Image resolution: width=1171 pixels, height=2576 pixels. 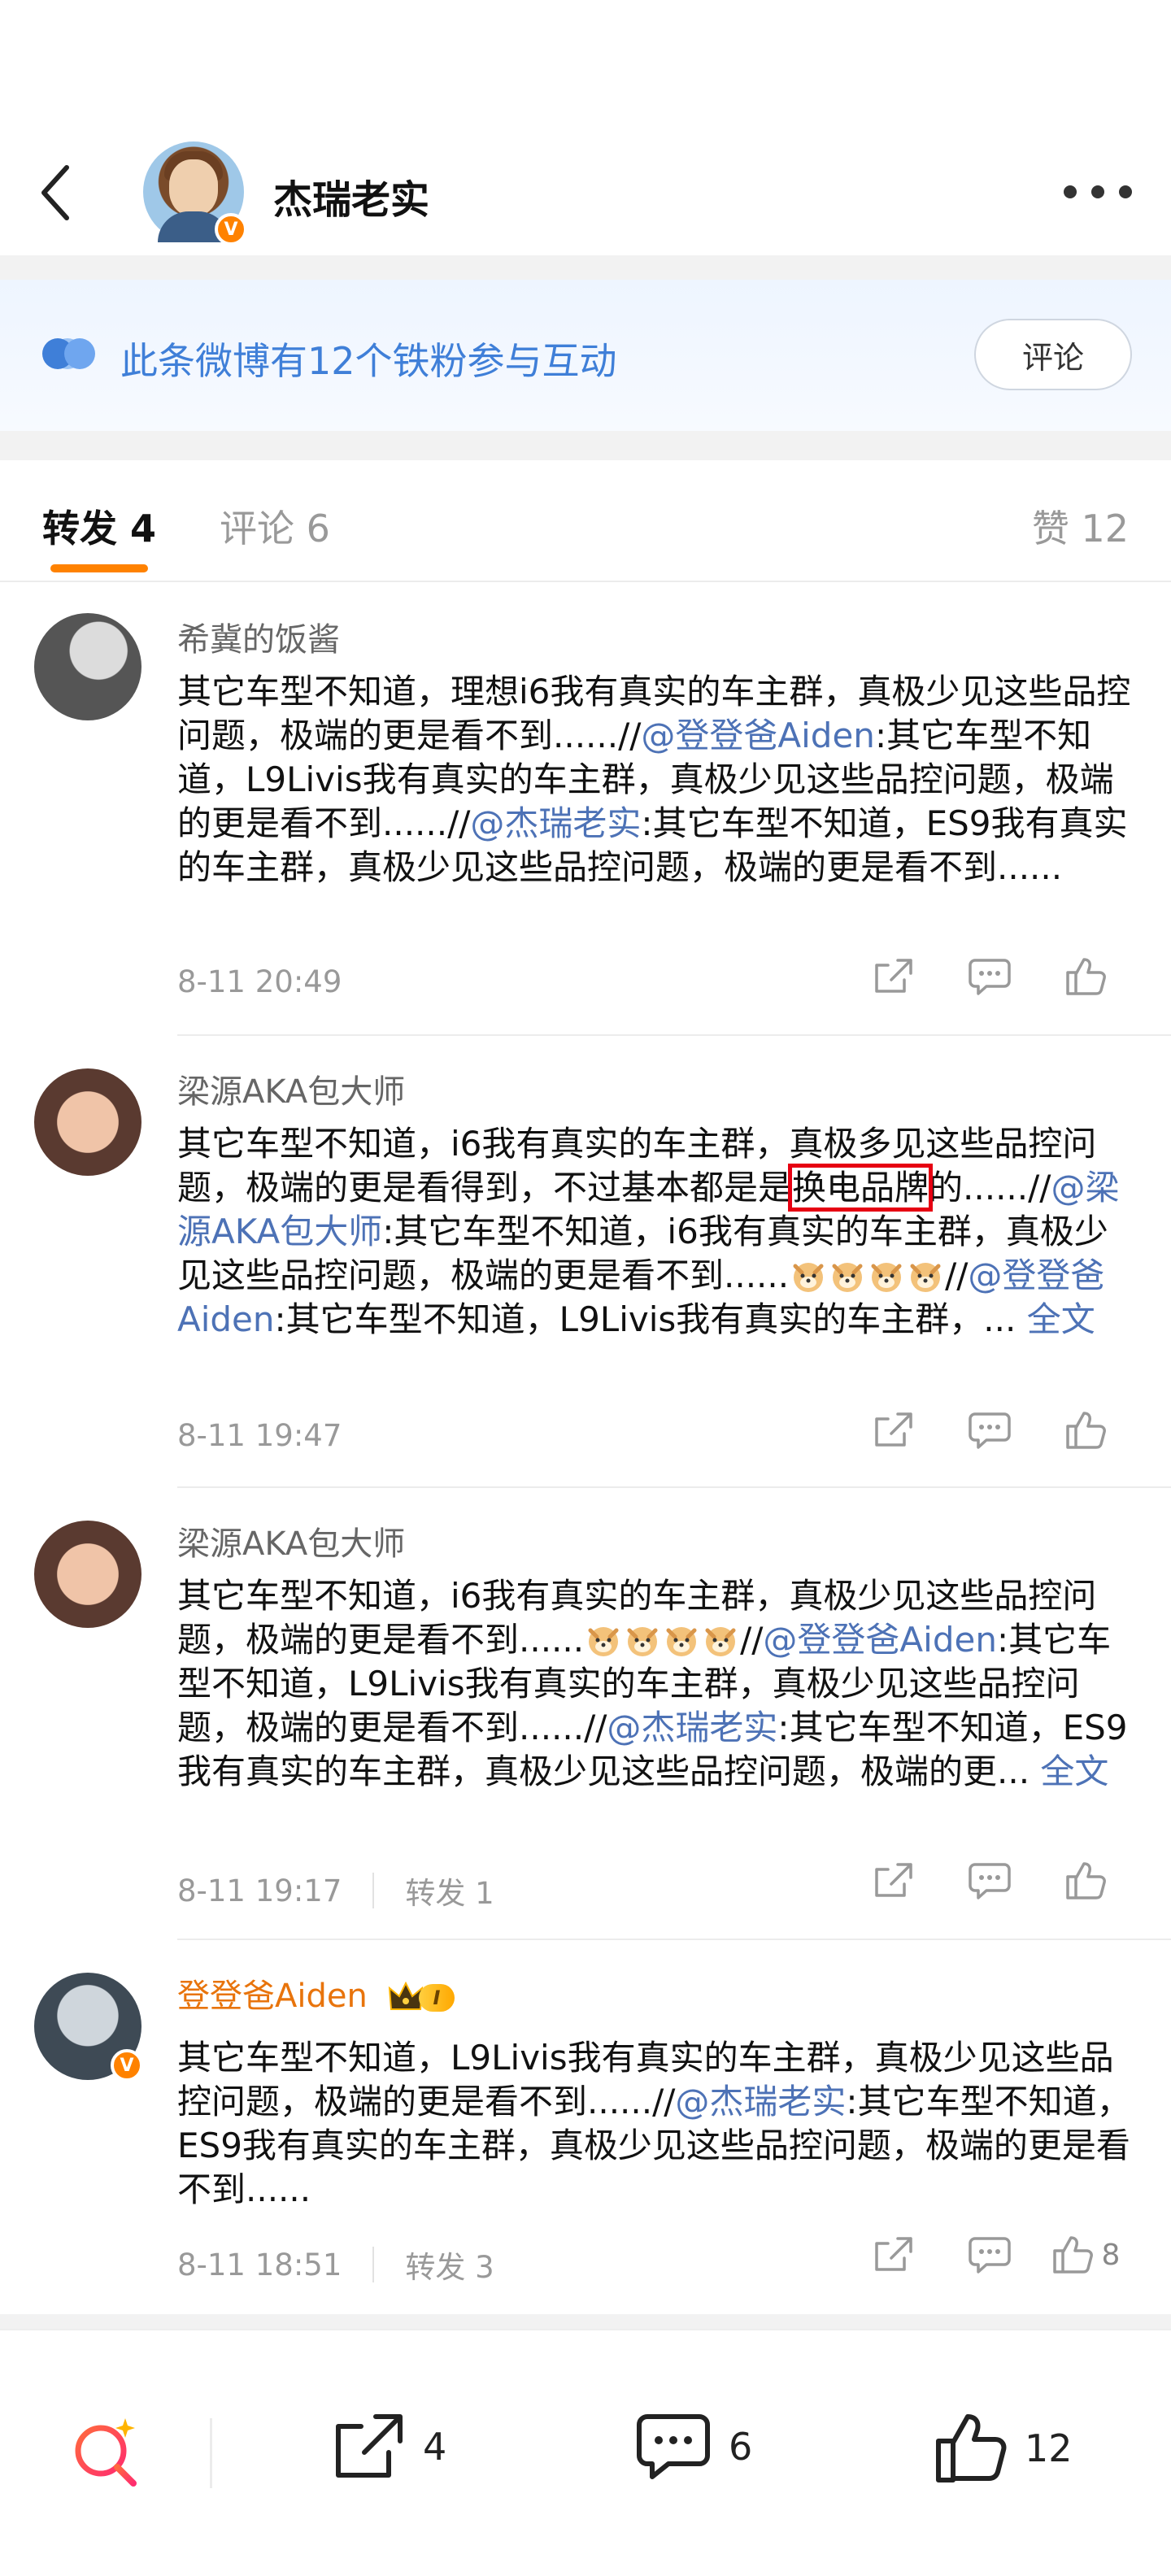 I want to click on tab-bar: 转发 4 评论 6 赞 12, so click(x=585, y=521).